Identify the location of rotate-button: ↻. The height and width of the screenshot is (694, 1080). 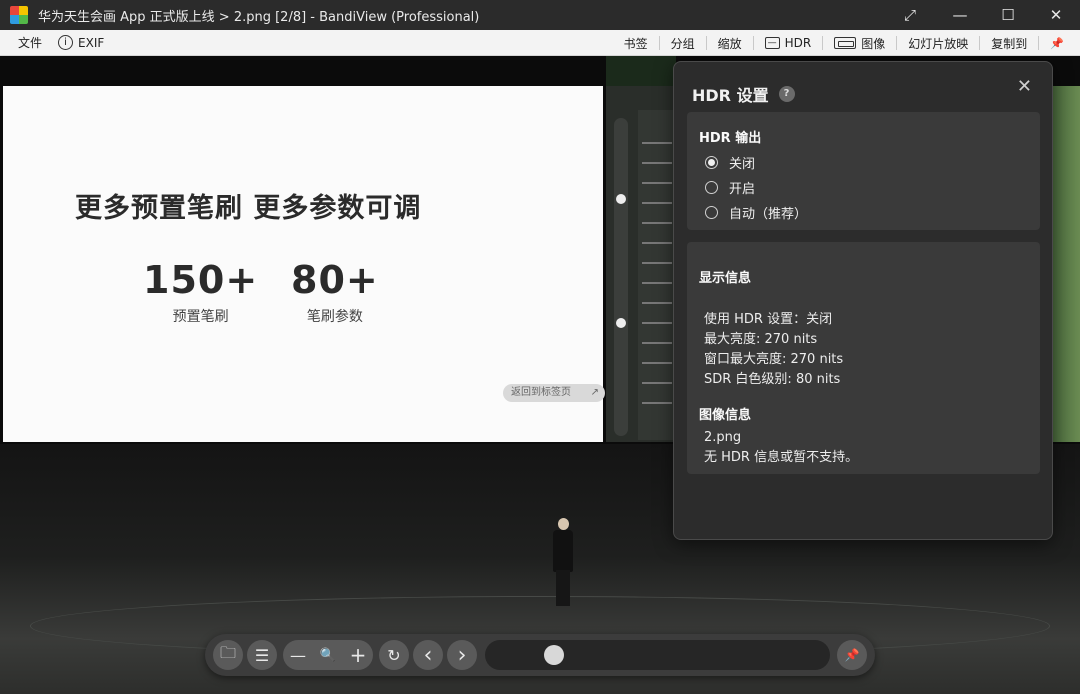
(394, 655).